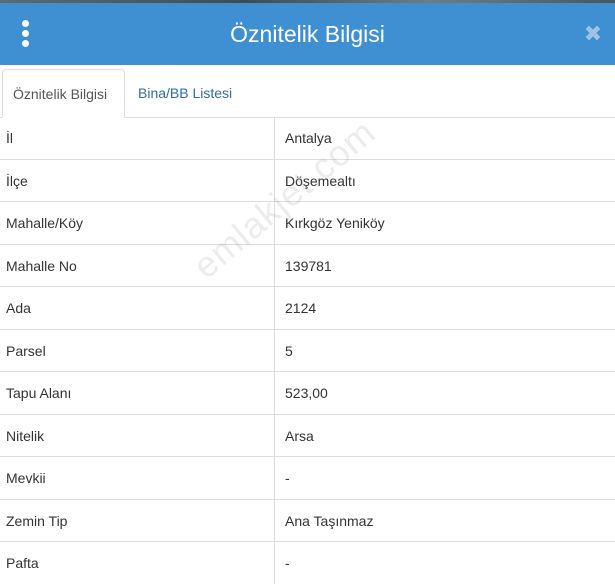 The height and width of the screenshot is (585, 615). Describe the element at coordinates (335, 223) in the screenshot. I see `row-value: Kırkgöz Yeniköy` at that location.